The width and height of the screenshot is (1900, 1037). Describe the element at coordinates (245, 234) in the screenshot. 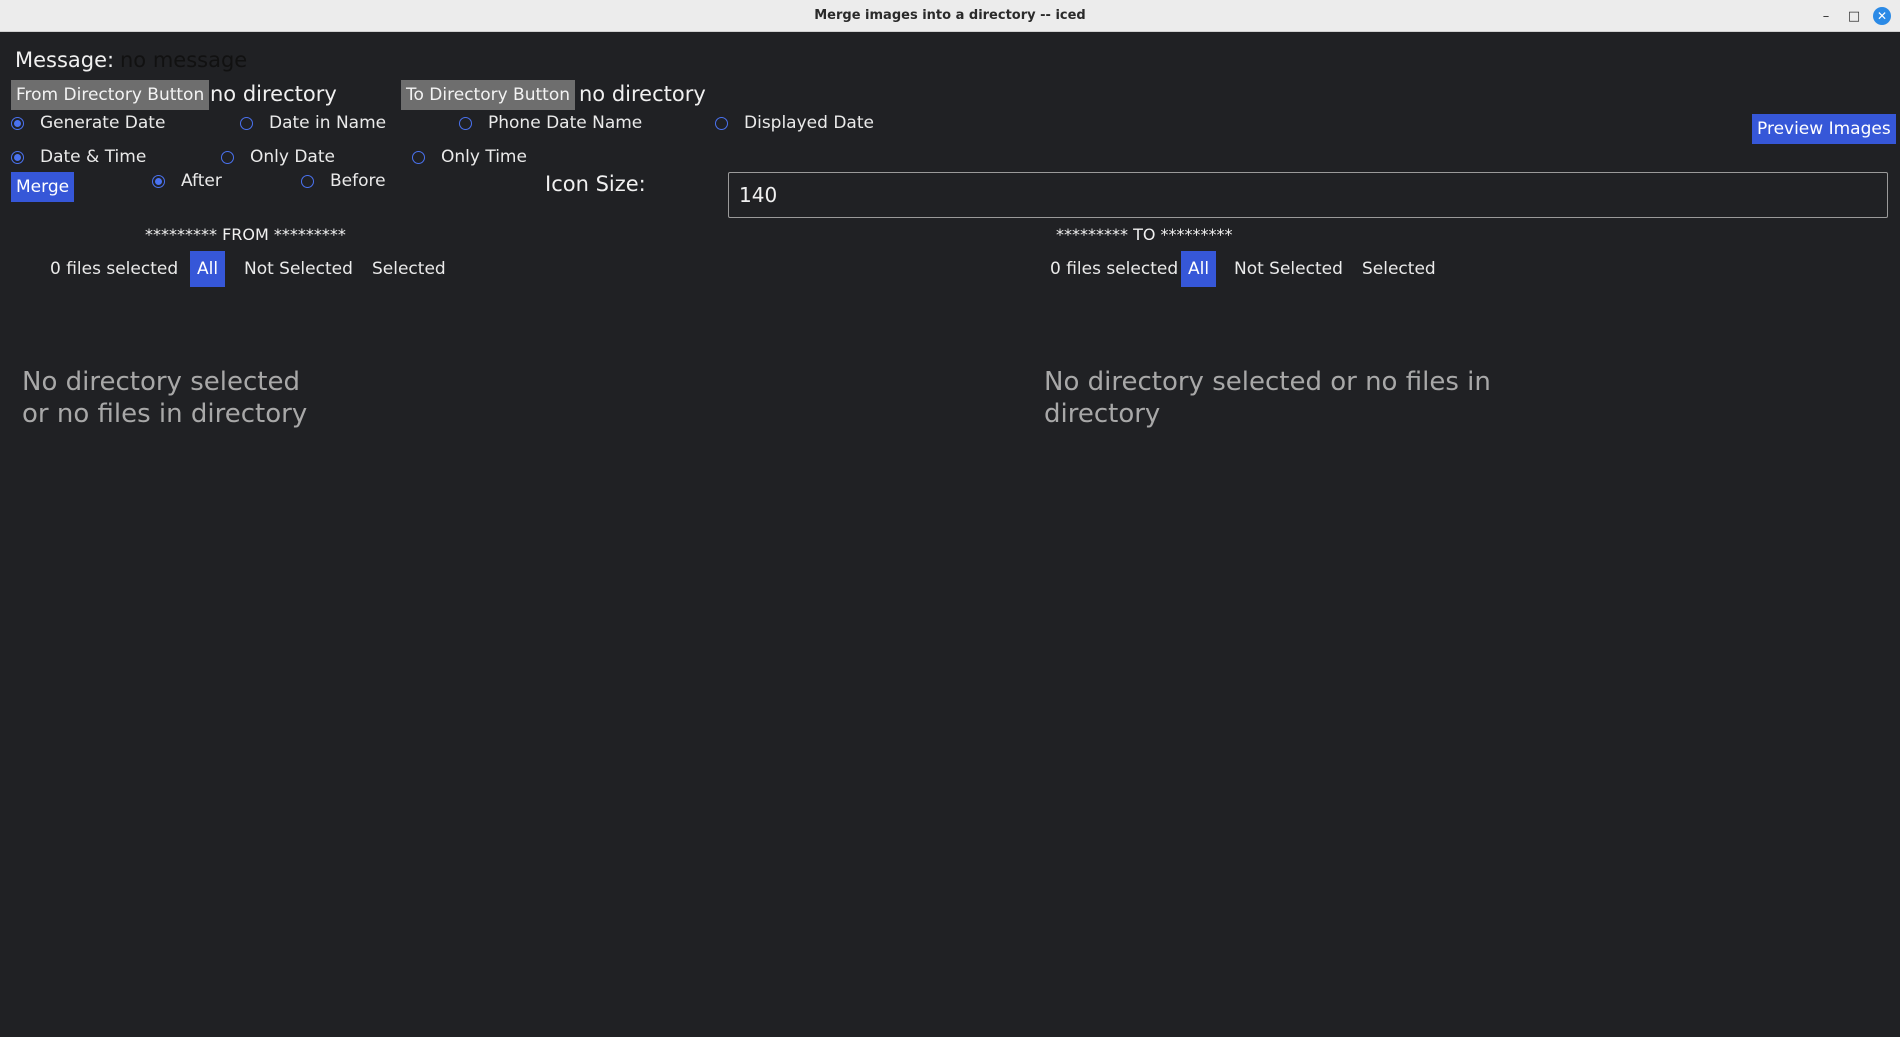

I see `from-panel-heading: ********* FROM *********` at that location.